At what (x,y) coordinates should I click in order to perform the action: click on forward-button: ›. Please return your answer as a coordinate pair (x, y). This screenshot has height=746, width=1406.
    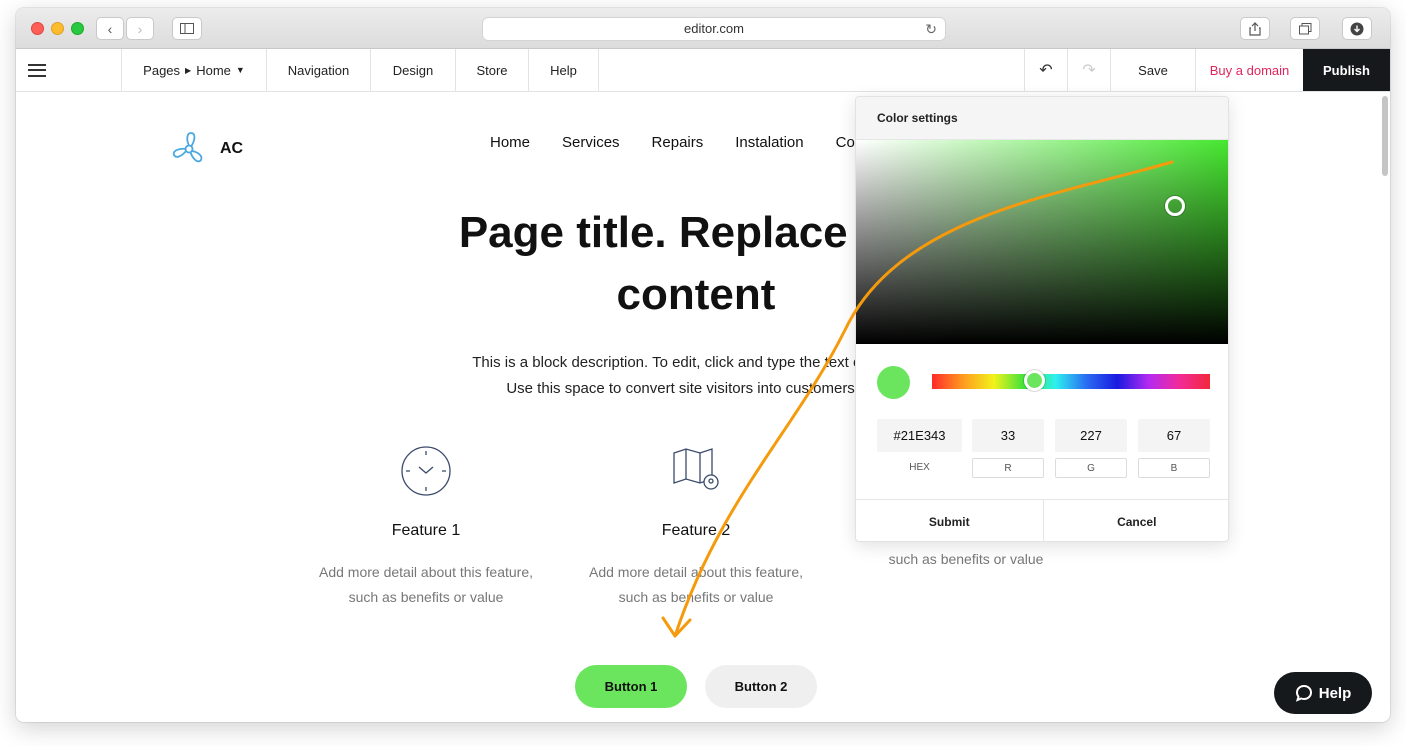
    Looking at the image, I should click on (140, 28).